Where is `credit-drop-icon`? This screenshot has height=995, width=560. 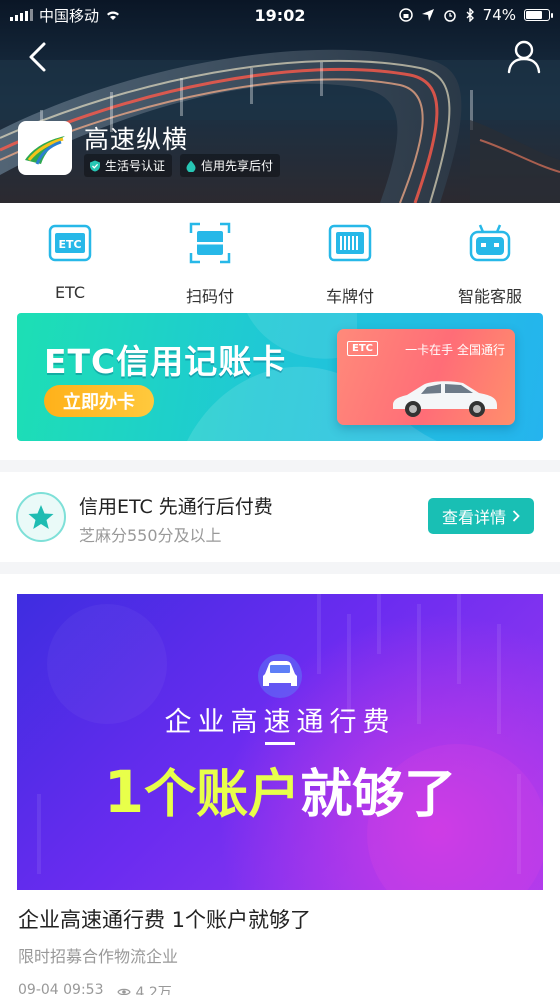
credit-drop-icon is located at coordinates (191, 166).